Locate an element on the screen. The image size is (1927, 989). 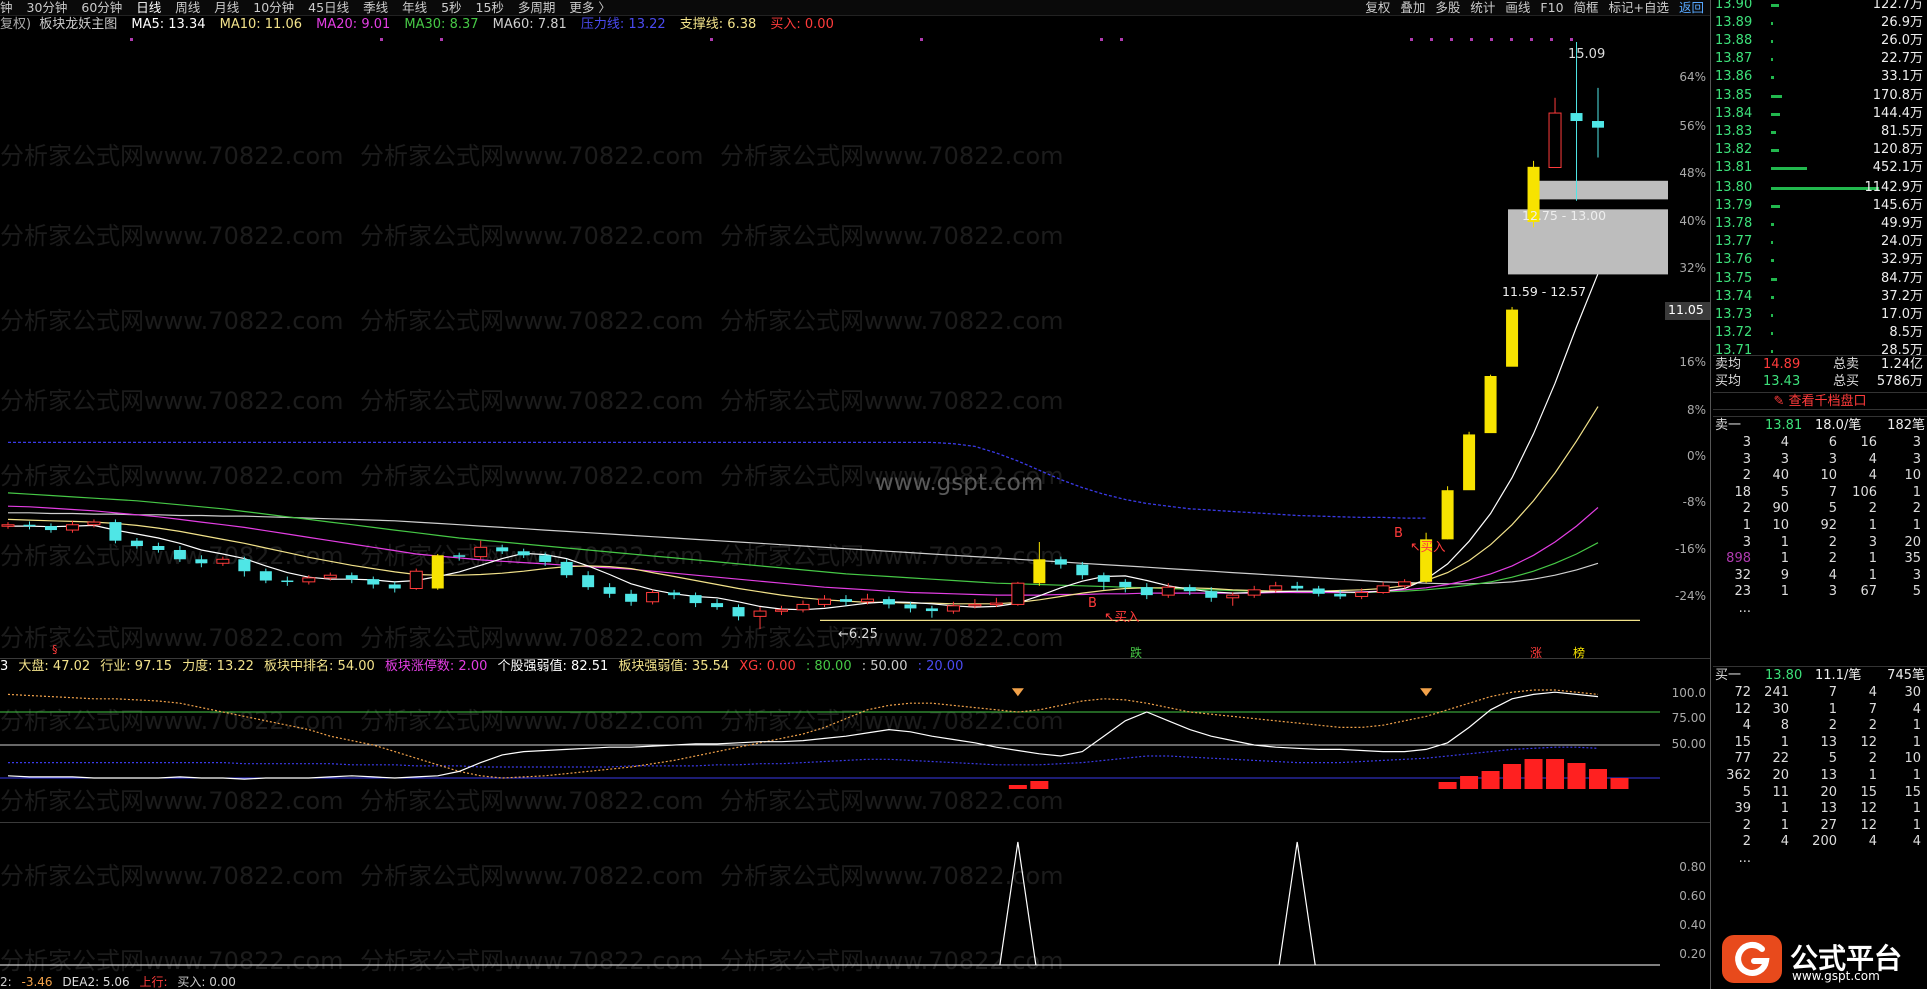
queue-row: 77 22 5 2 10 is located at coordinates (1820, 759).